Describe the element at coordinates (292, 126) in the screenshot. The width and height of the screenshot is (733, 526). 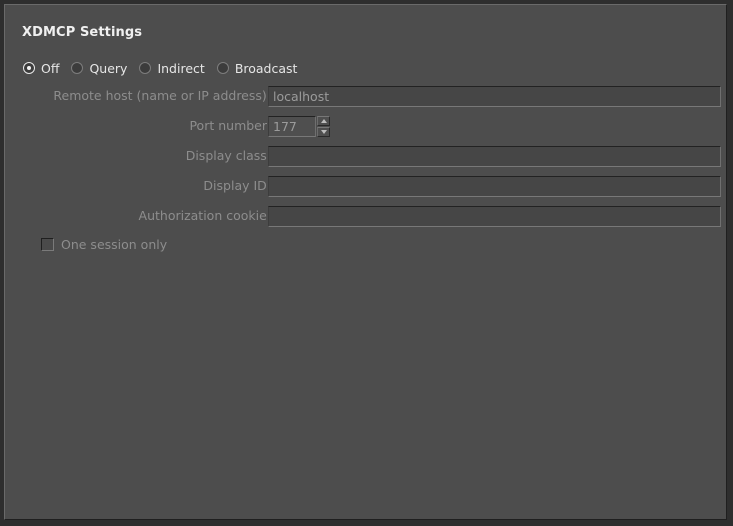
I see `port-number-input` at that location.